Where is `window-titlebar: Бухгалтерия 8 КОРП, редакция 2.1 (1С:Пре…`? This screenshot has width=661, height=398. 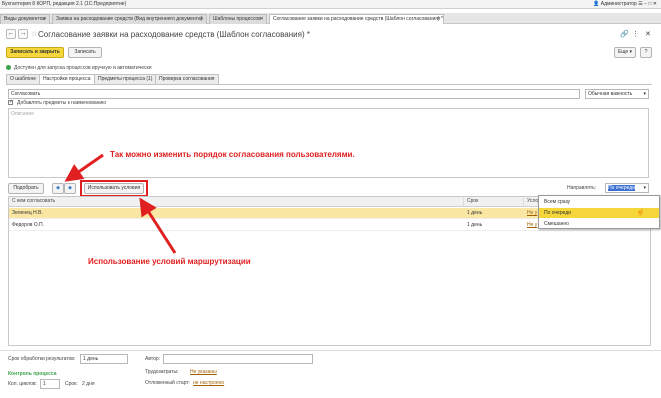 window-titlebar: Бухгалтерия 8 КОРП, редакция 2.1 (1С:Пре… is located at coordinates (330, 4).